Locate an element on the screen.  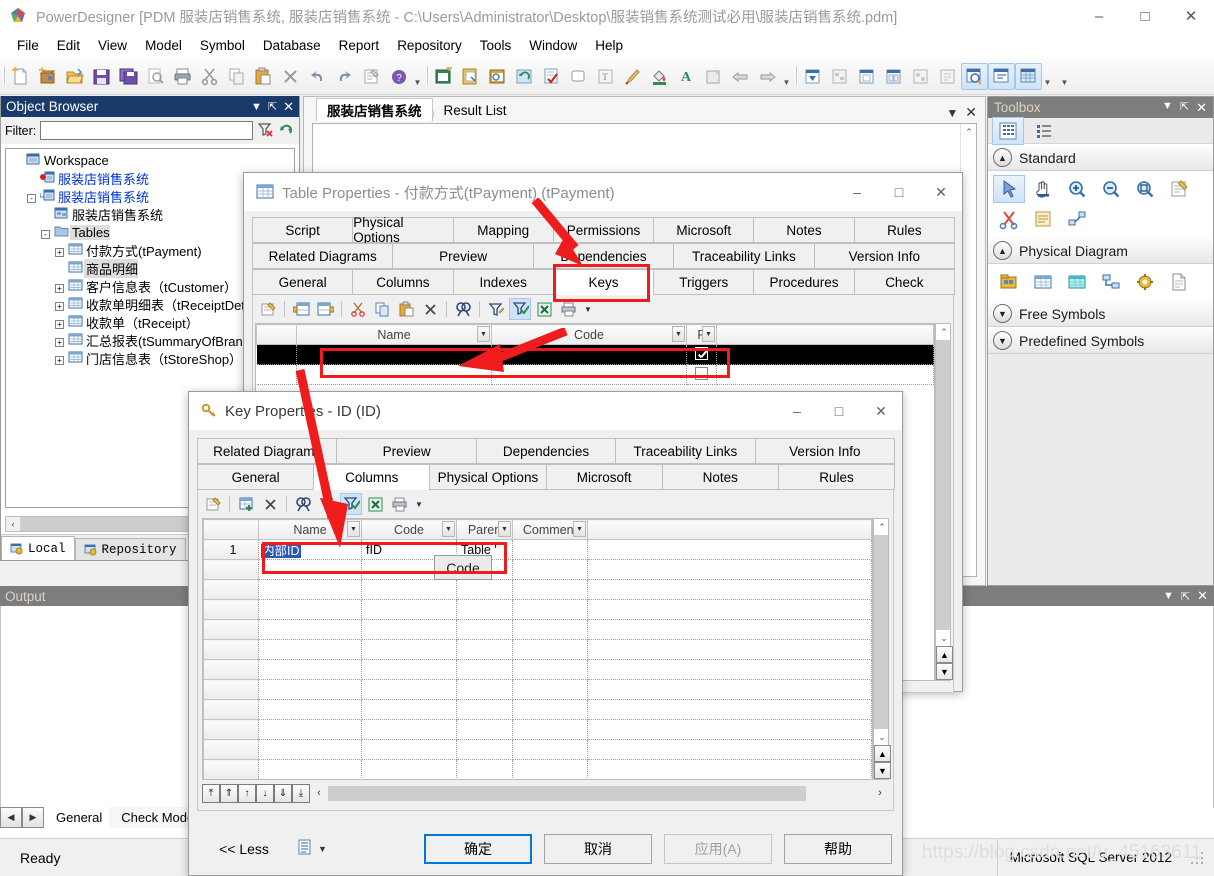
comment-icon is located at coordinates (1001, 76).